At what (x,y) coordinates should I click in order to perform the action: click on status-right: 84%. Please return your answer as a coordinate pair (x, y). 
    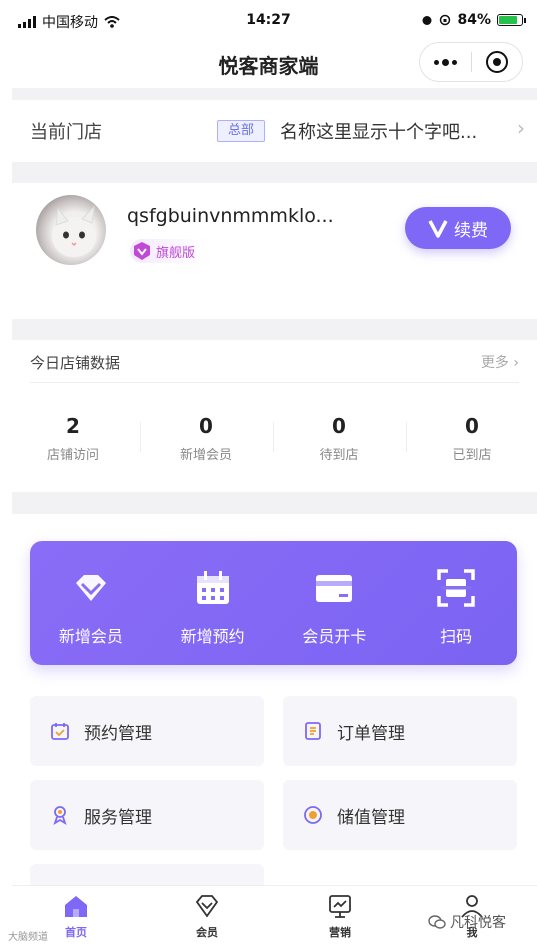
    Looking at the image, I should click on (473, 20).